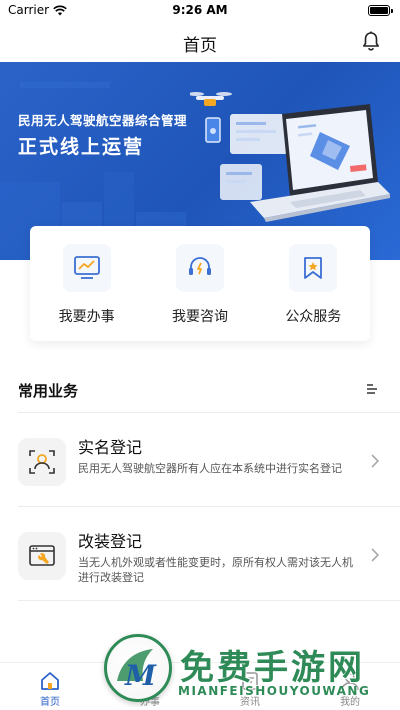  What do you see at coordinates (210, 468) in the screenshot?
I see `list-item-description: 民用无人驾驶航空器所有人应在本系统中进行实名登记` at bounding box center [210, 468].